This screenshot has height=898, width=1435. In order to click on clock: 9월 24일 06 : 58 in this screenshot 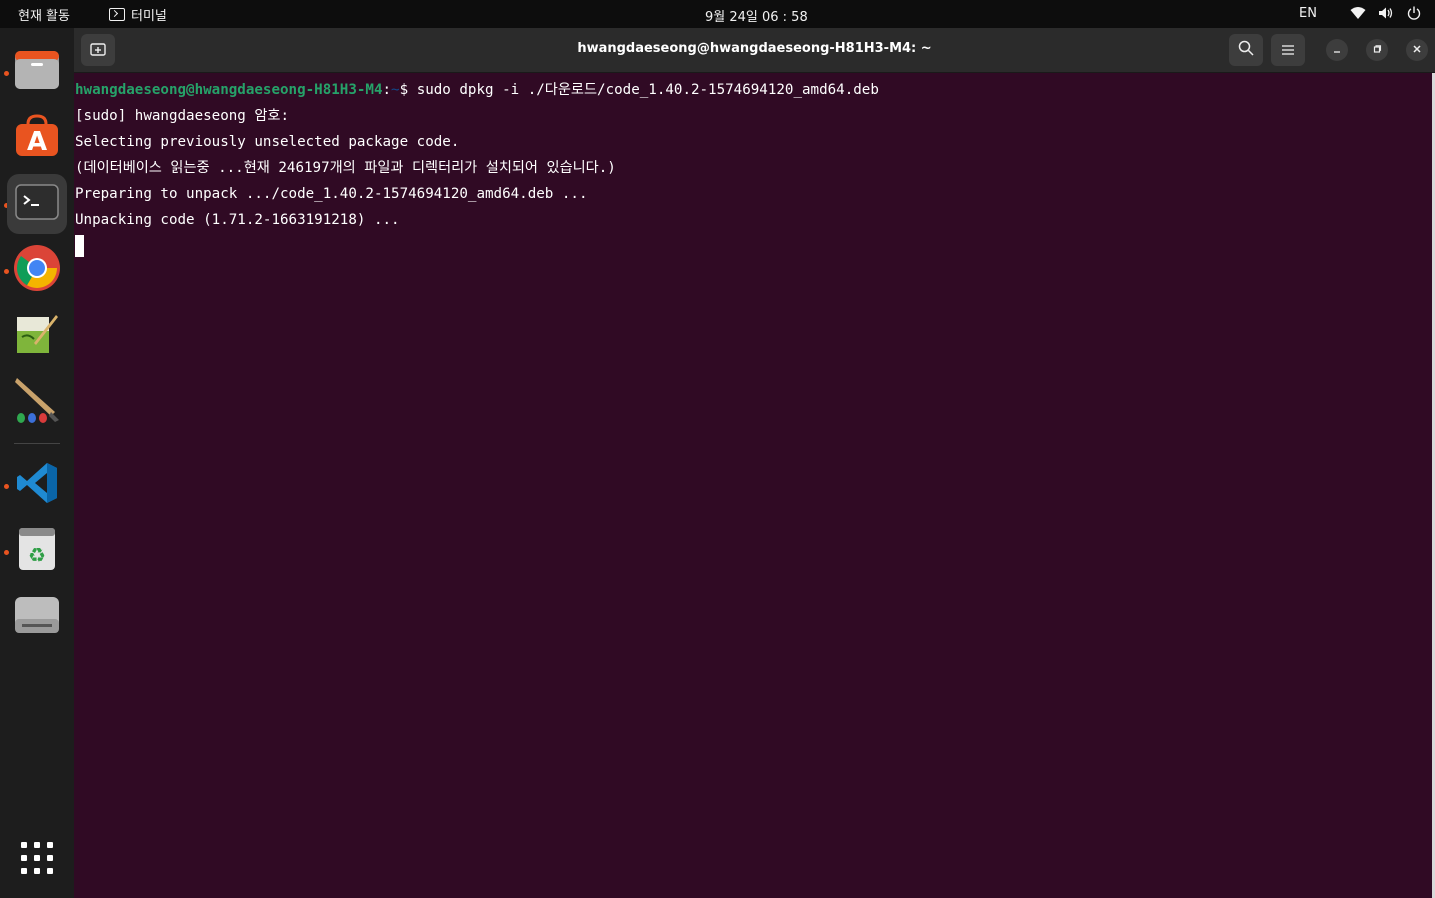, I will do `click(756, 15)`.